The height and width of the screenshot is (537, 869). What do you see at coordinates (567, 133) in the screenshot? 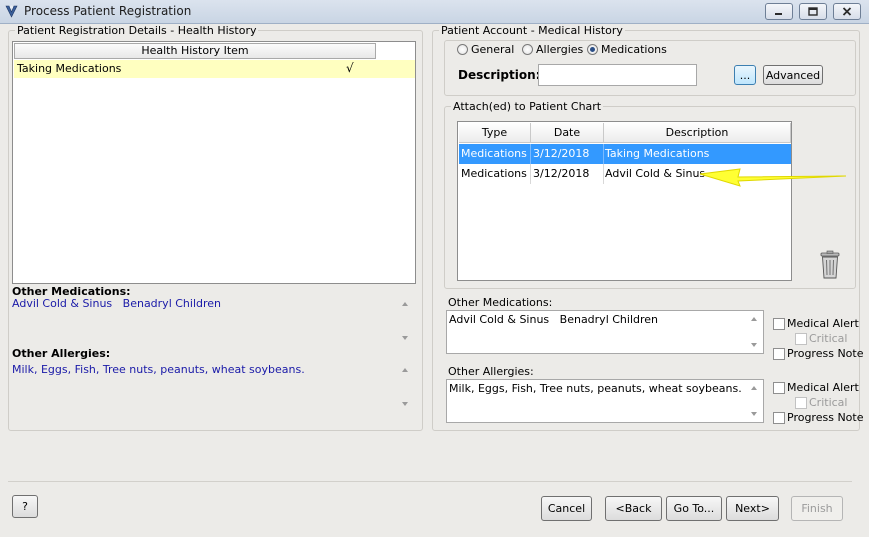
I see `column-header-date: Date` at bounding box center [567, 133].